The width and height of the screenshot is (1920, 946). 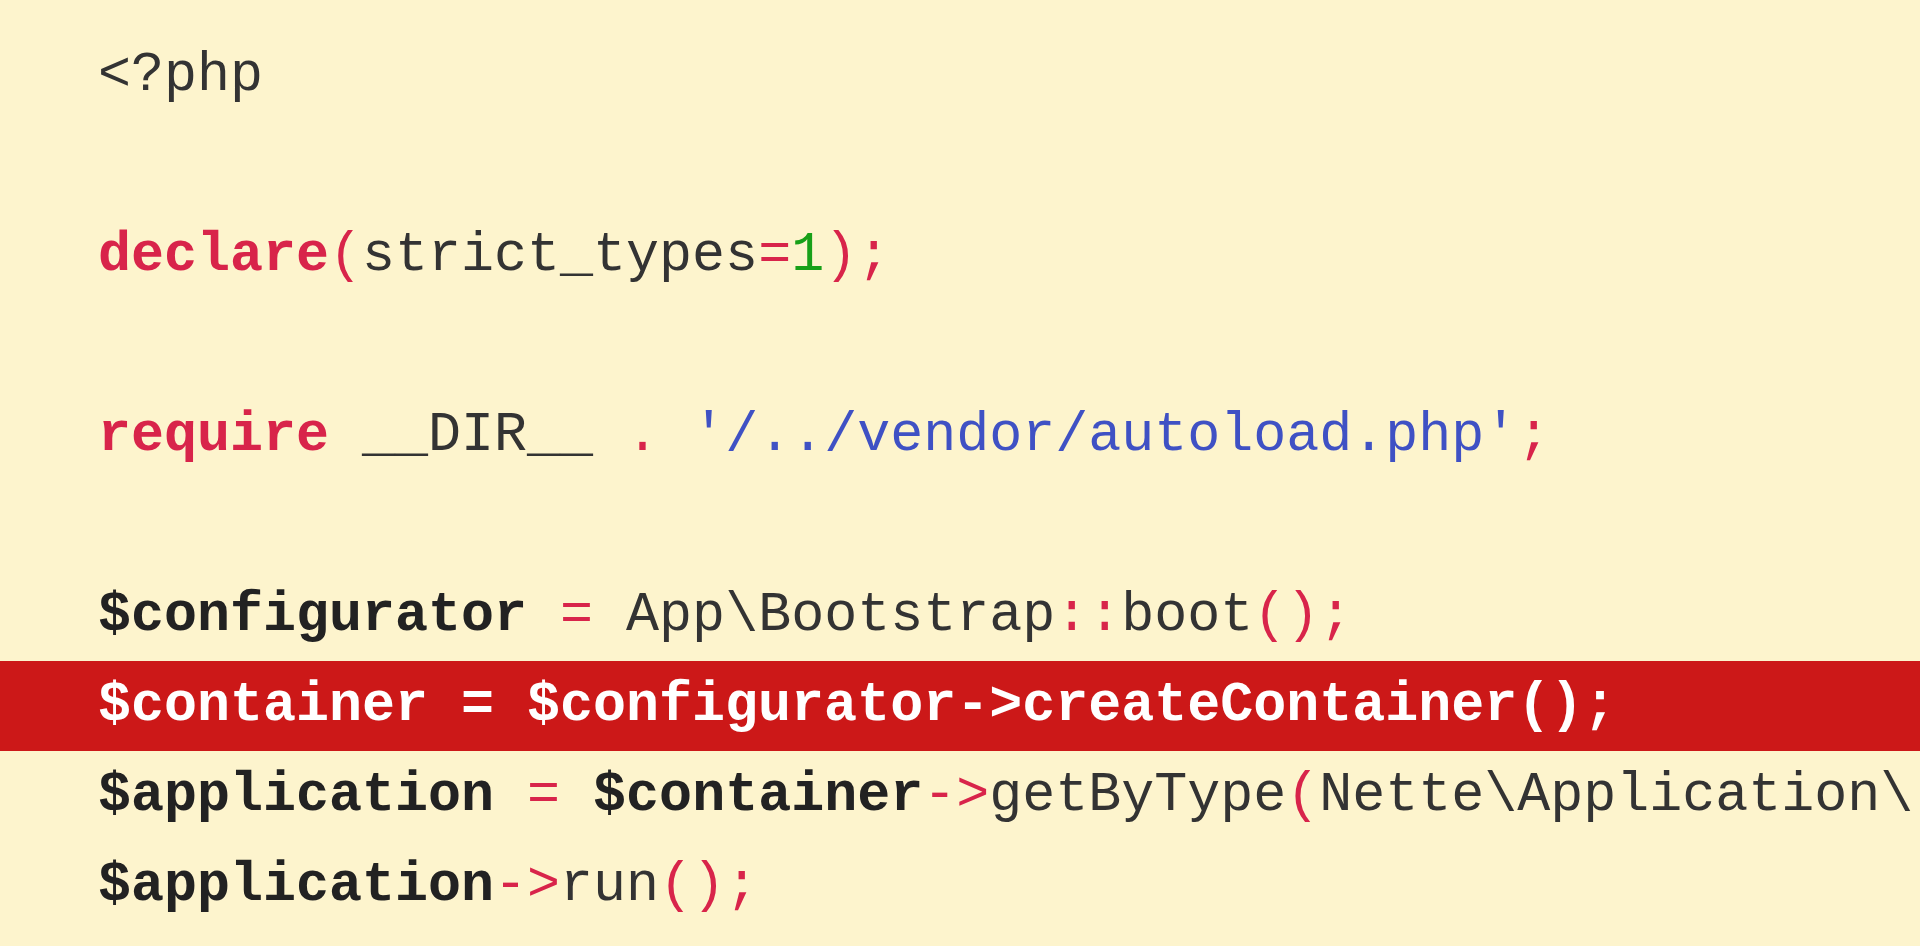 What do you see at coordinates (725, 616) in the screenshot?
I see `code-line: $configurator = App\Bootstrap::boot();` at bounding box center [725, 616].